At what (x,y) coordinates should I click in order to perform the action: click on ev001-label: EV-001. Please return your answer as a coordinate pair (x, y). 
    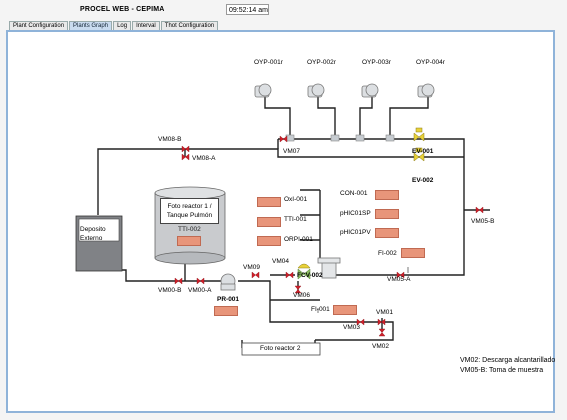
    Looking at the image, I should click on (423, 151).